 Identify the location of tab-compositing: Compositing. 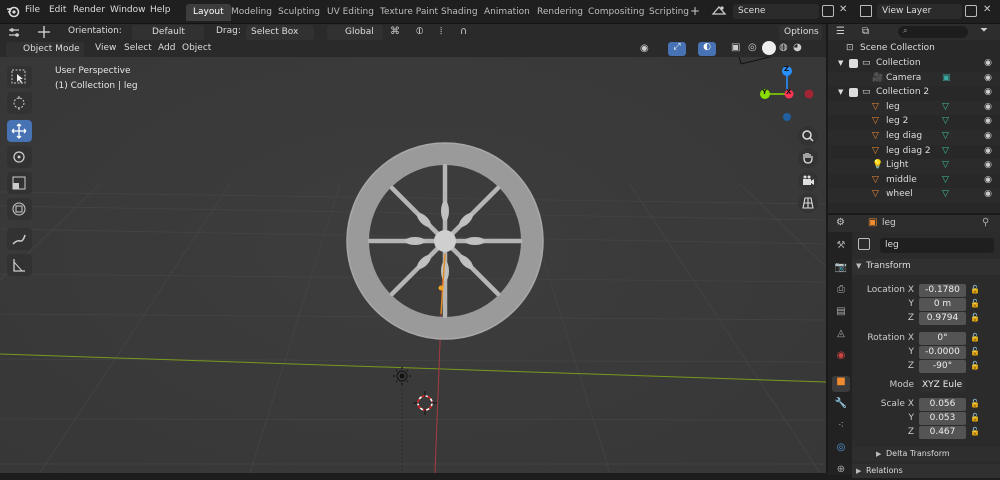
(616, 12).